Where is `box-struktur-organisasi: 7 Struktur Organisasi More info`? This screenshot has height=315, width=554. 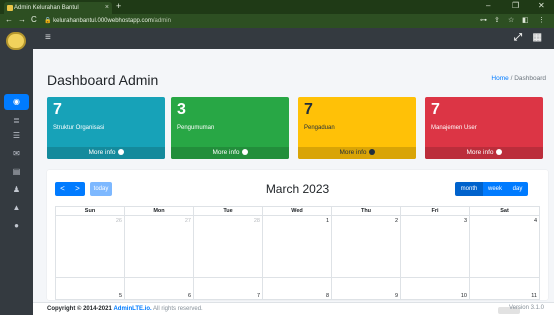
box-struktur-organisasi: 7 Struktur Organisasi More info is located at coordinates (106, 128).